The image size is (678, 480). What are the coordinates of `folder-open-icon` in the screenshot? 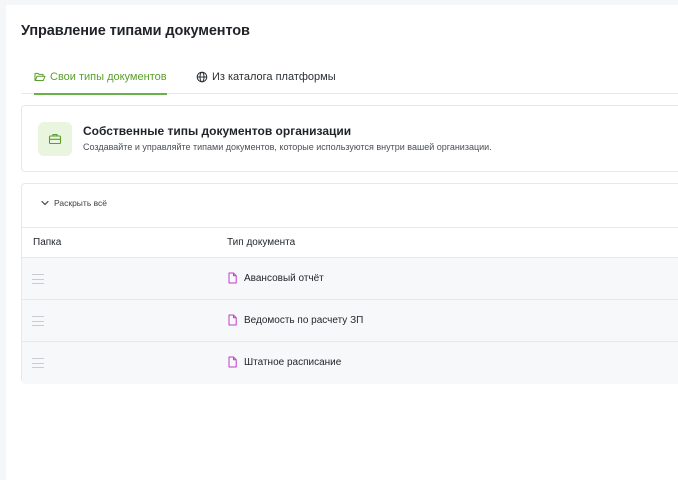 It's located at (40, 77).